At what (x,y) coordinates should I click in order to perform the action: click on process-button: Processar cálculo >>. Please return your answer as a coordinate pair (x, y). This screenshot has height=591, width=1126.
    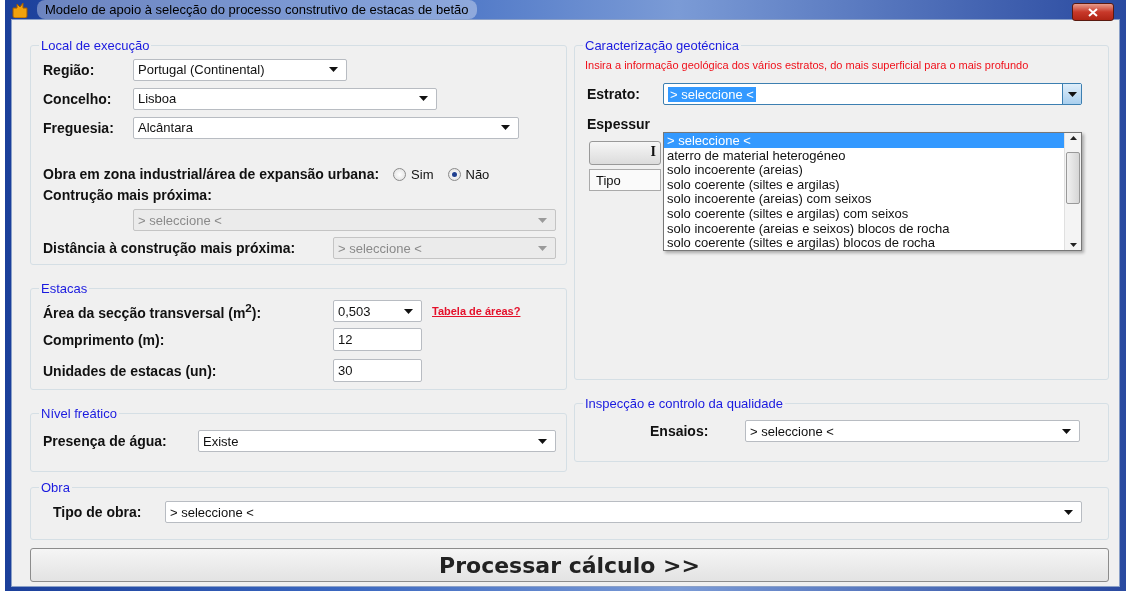
    Looking at the image, I should click on (569, 565).